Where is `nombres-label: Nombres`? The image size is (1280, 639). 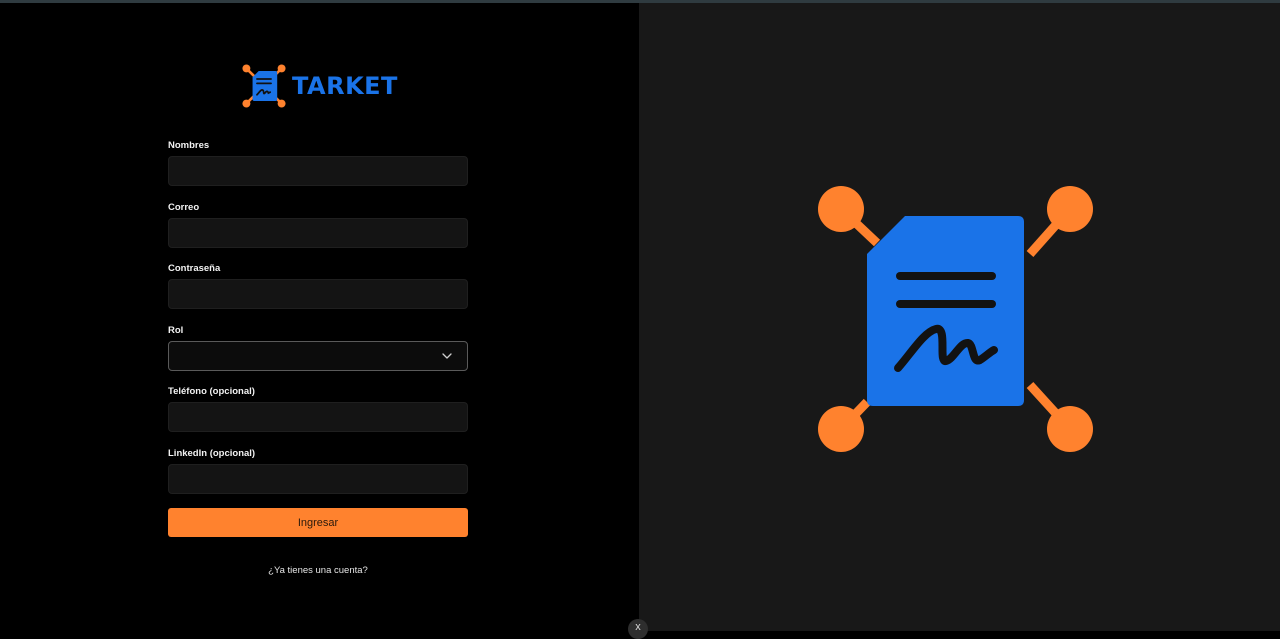
nombres-label: Nombres is located at coordinates (189, 145).